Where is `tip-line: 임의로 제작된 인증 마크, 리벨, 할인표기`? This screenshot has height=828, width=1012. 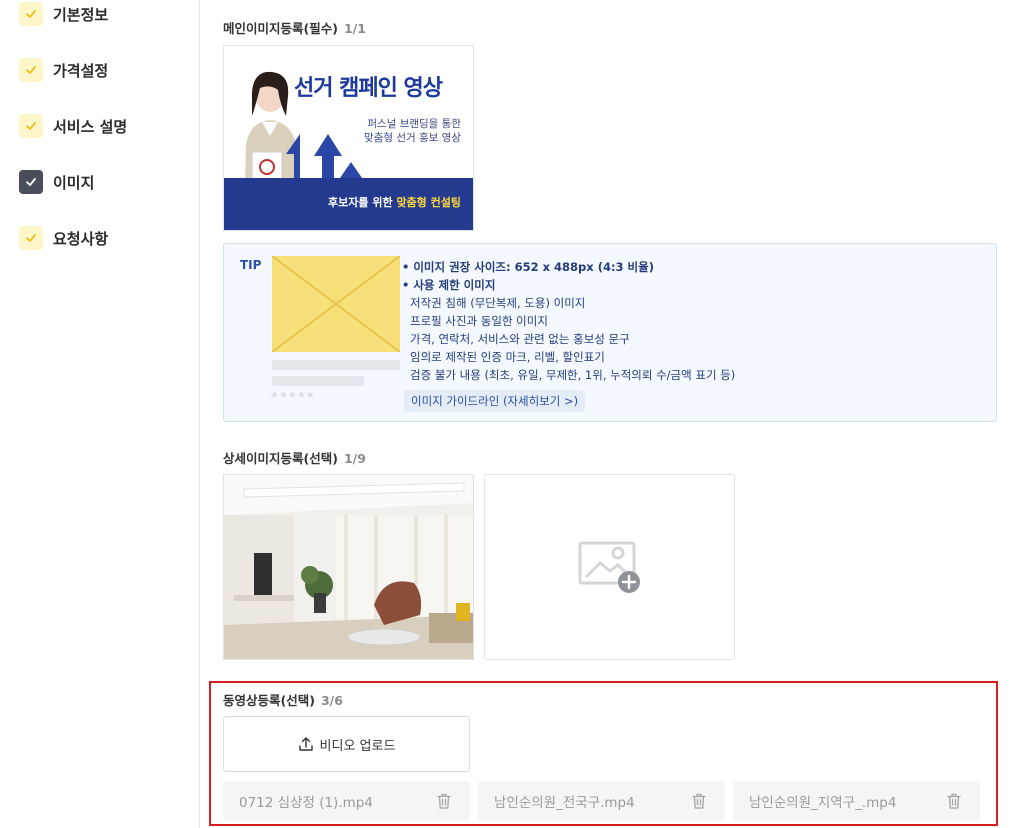 tip-line: 임의로 제작된 인증 마크, 리벨, 할인표기 is located at coordinates (507, 357).